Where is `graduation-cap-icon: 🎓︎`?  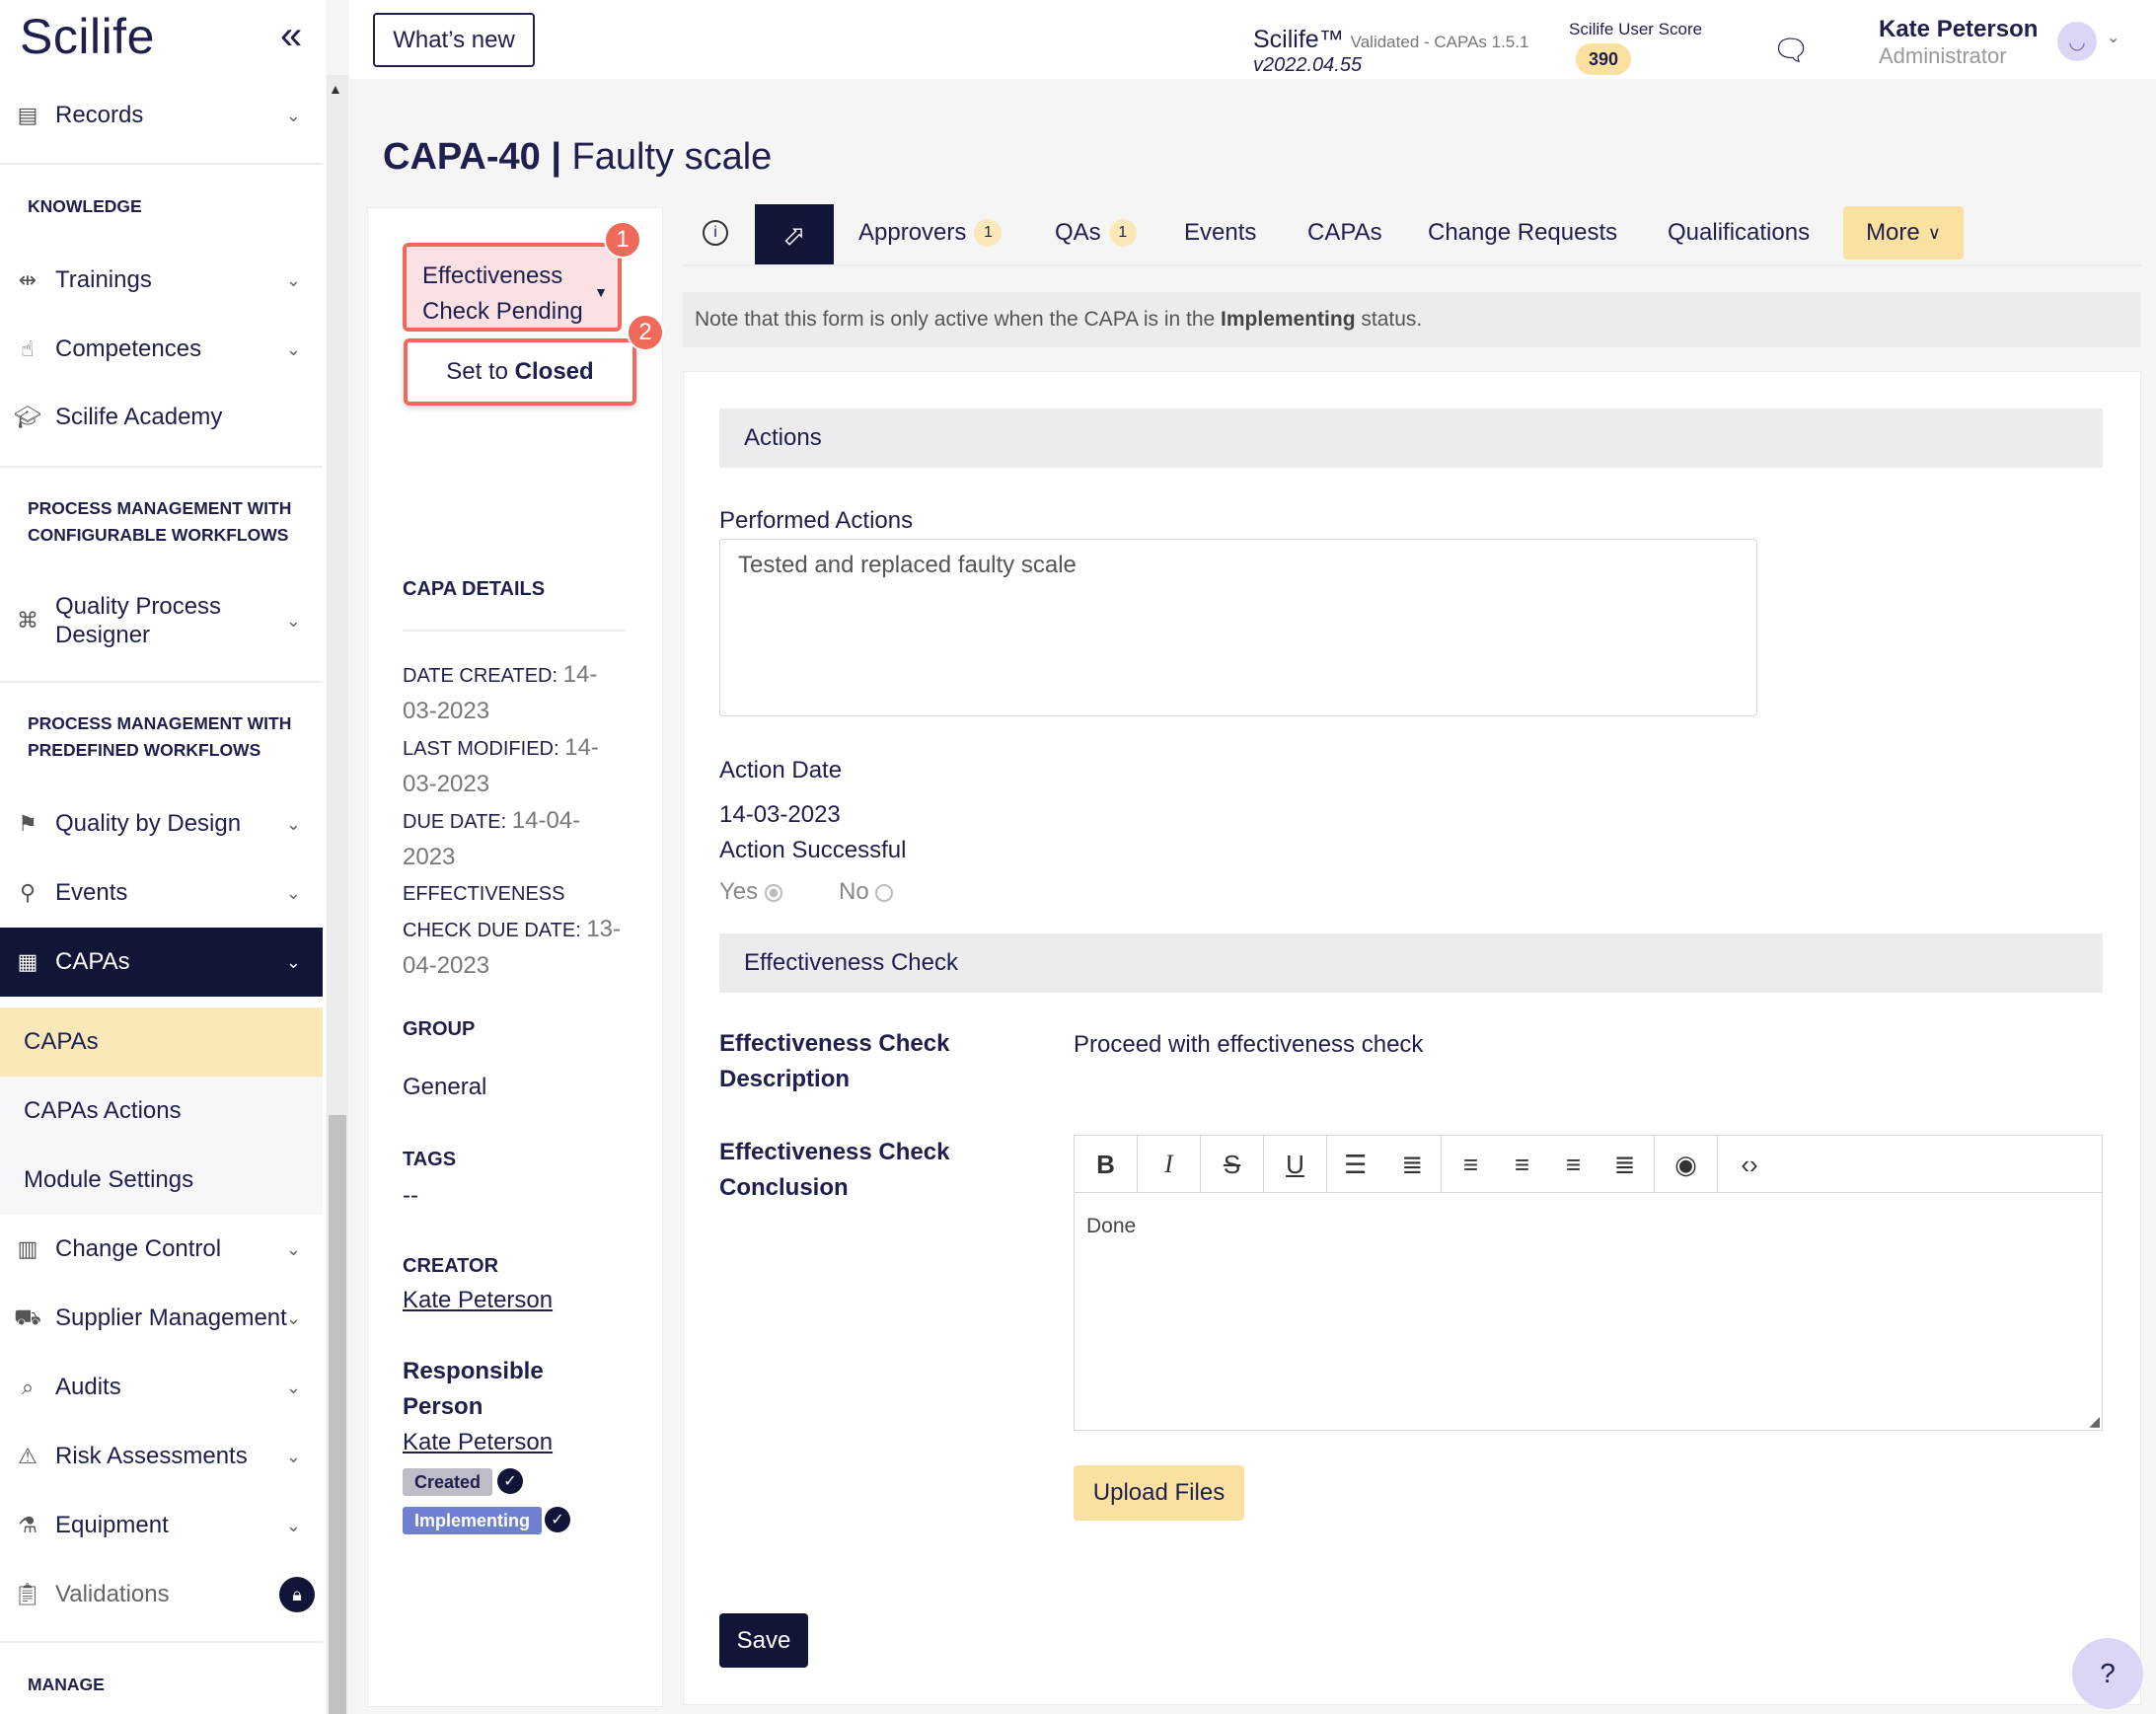 graduation-cap-icon: 🎓︎ is located at coordinates (27, 417).